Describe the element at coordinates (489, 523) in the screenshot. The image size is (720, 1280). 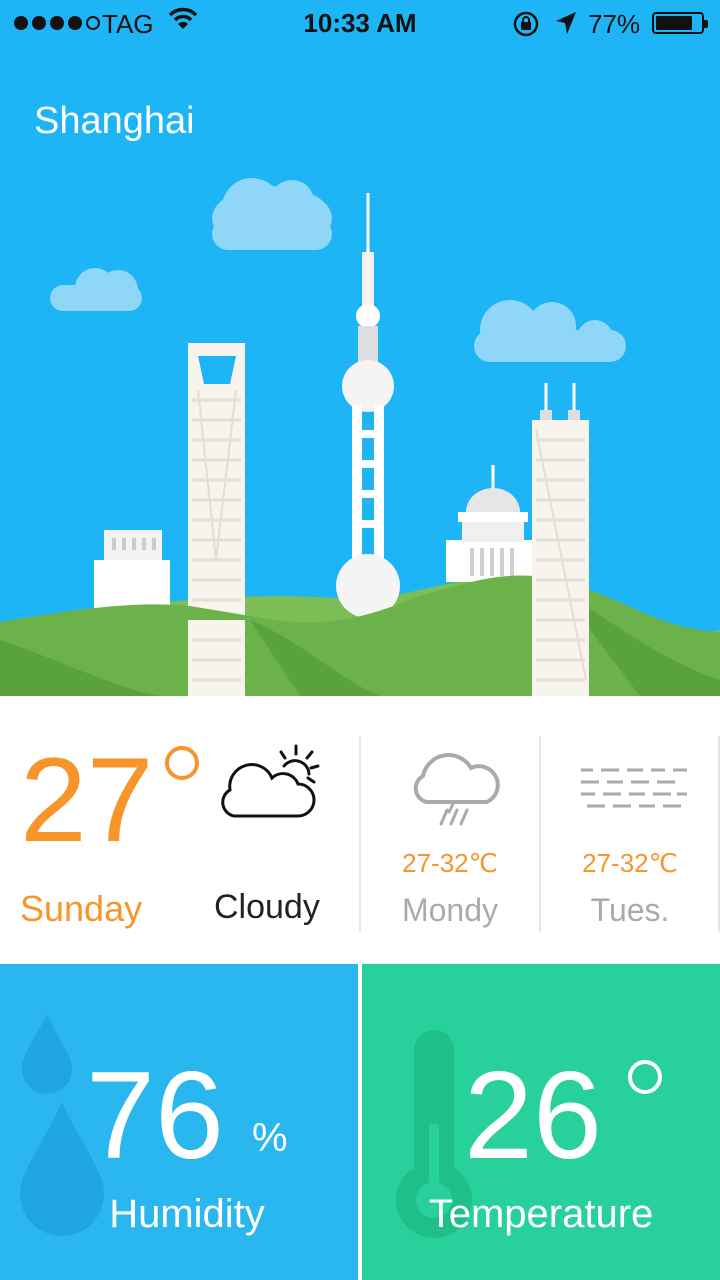
I see `domed-building` at that location.